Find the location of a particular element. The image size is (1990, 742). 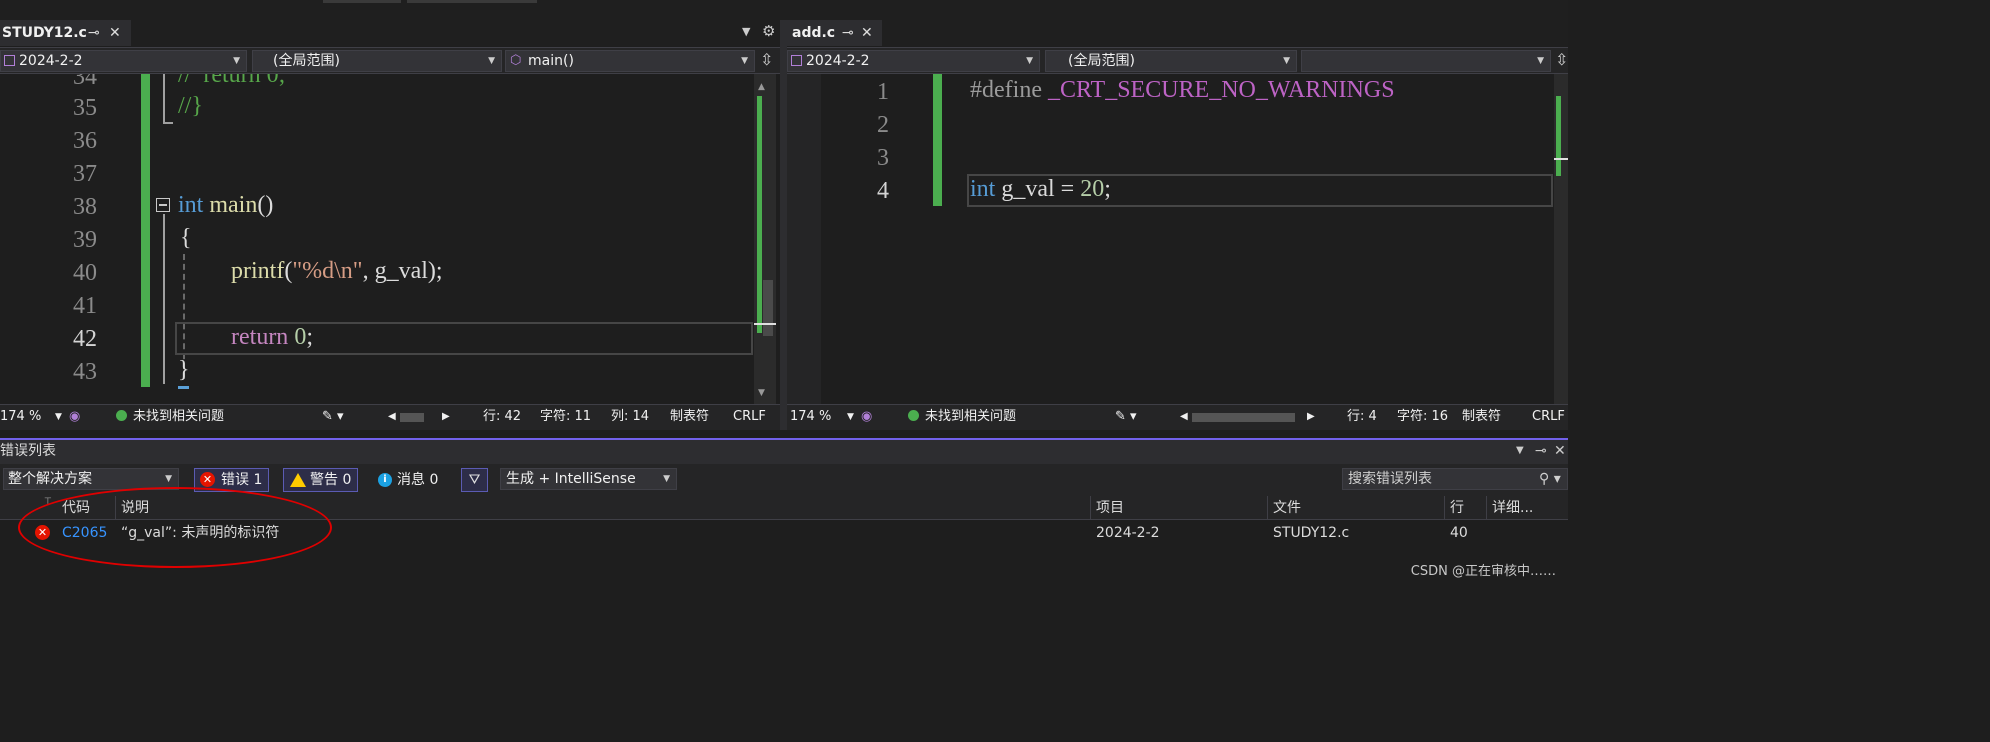

collapse-icon is located at coordinates (163, 205).